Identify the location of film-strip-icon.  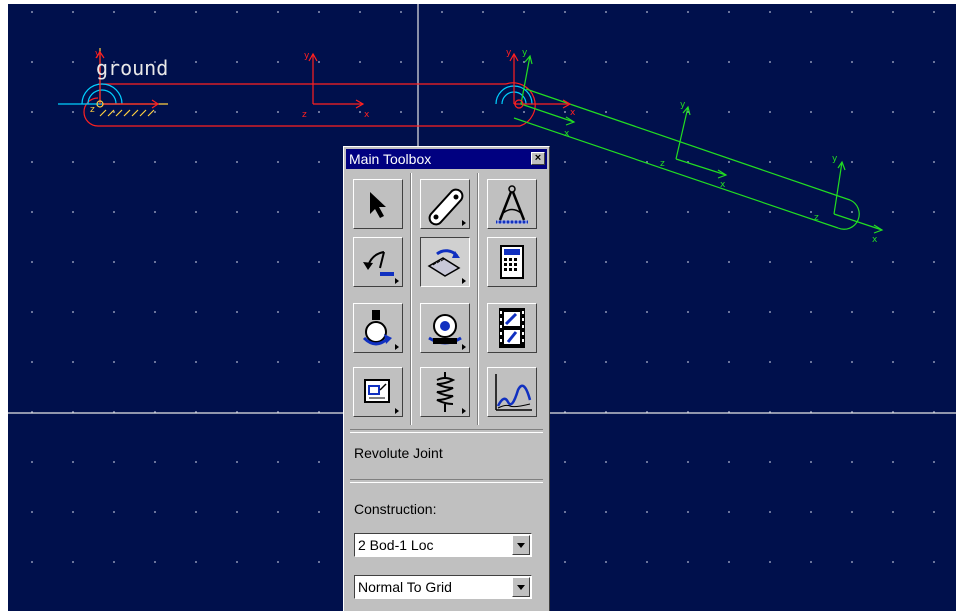
(512, 328).